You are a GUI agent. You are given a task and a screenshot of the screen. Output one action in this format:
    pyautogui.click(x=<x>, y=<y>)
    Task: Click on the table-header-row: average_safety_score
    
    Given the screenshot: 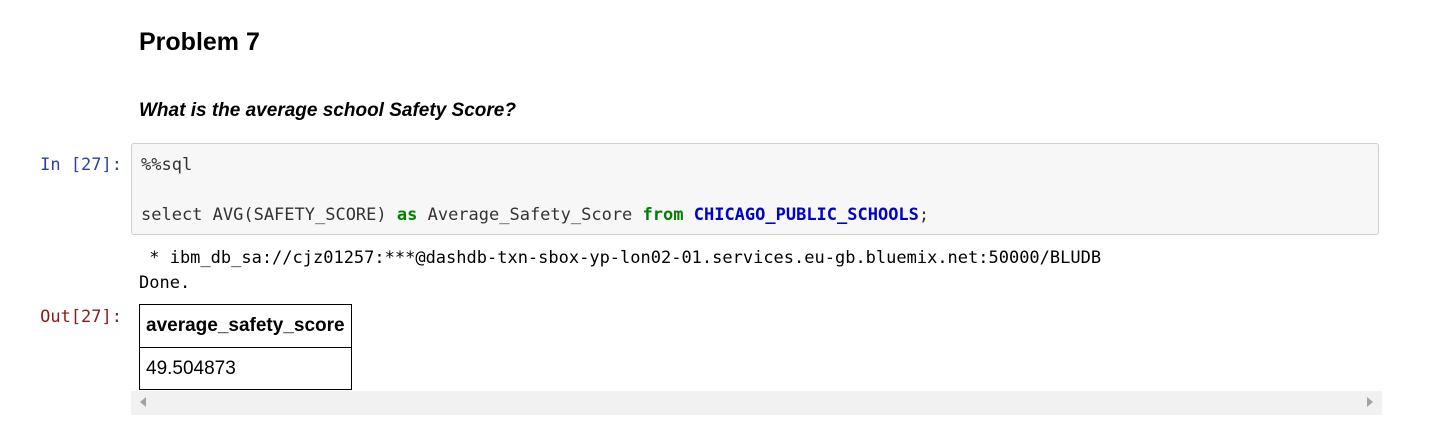 What is the action you would take?
    pyautogui.click(x=245, y=326)
    